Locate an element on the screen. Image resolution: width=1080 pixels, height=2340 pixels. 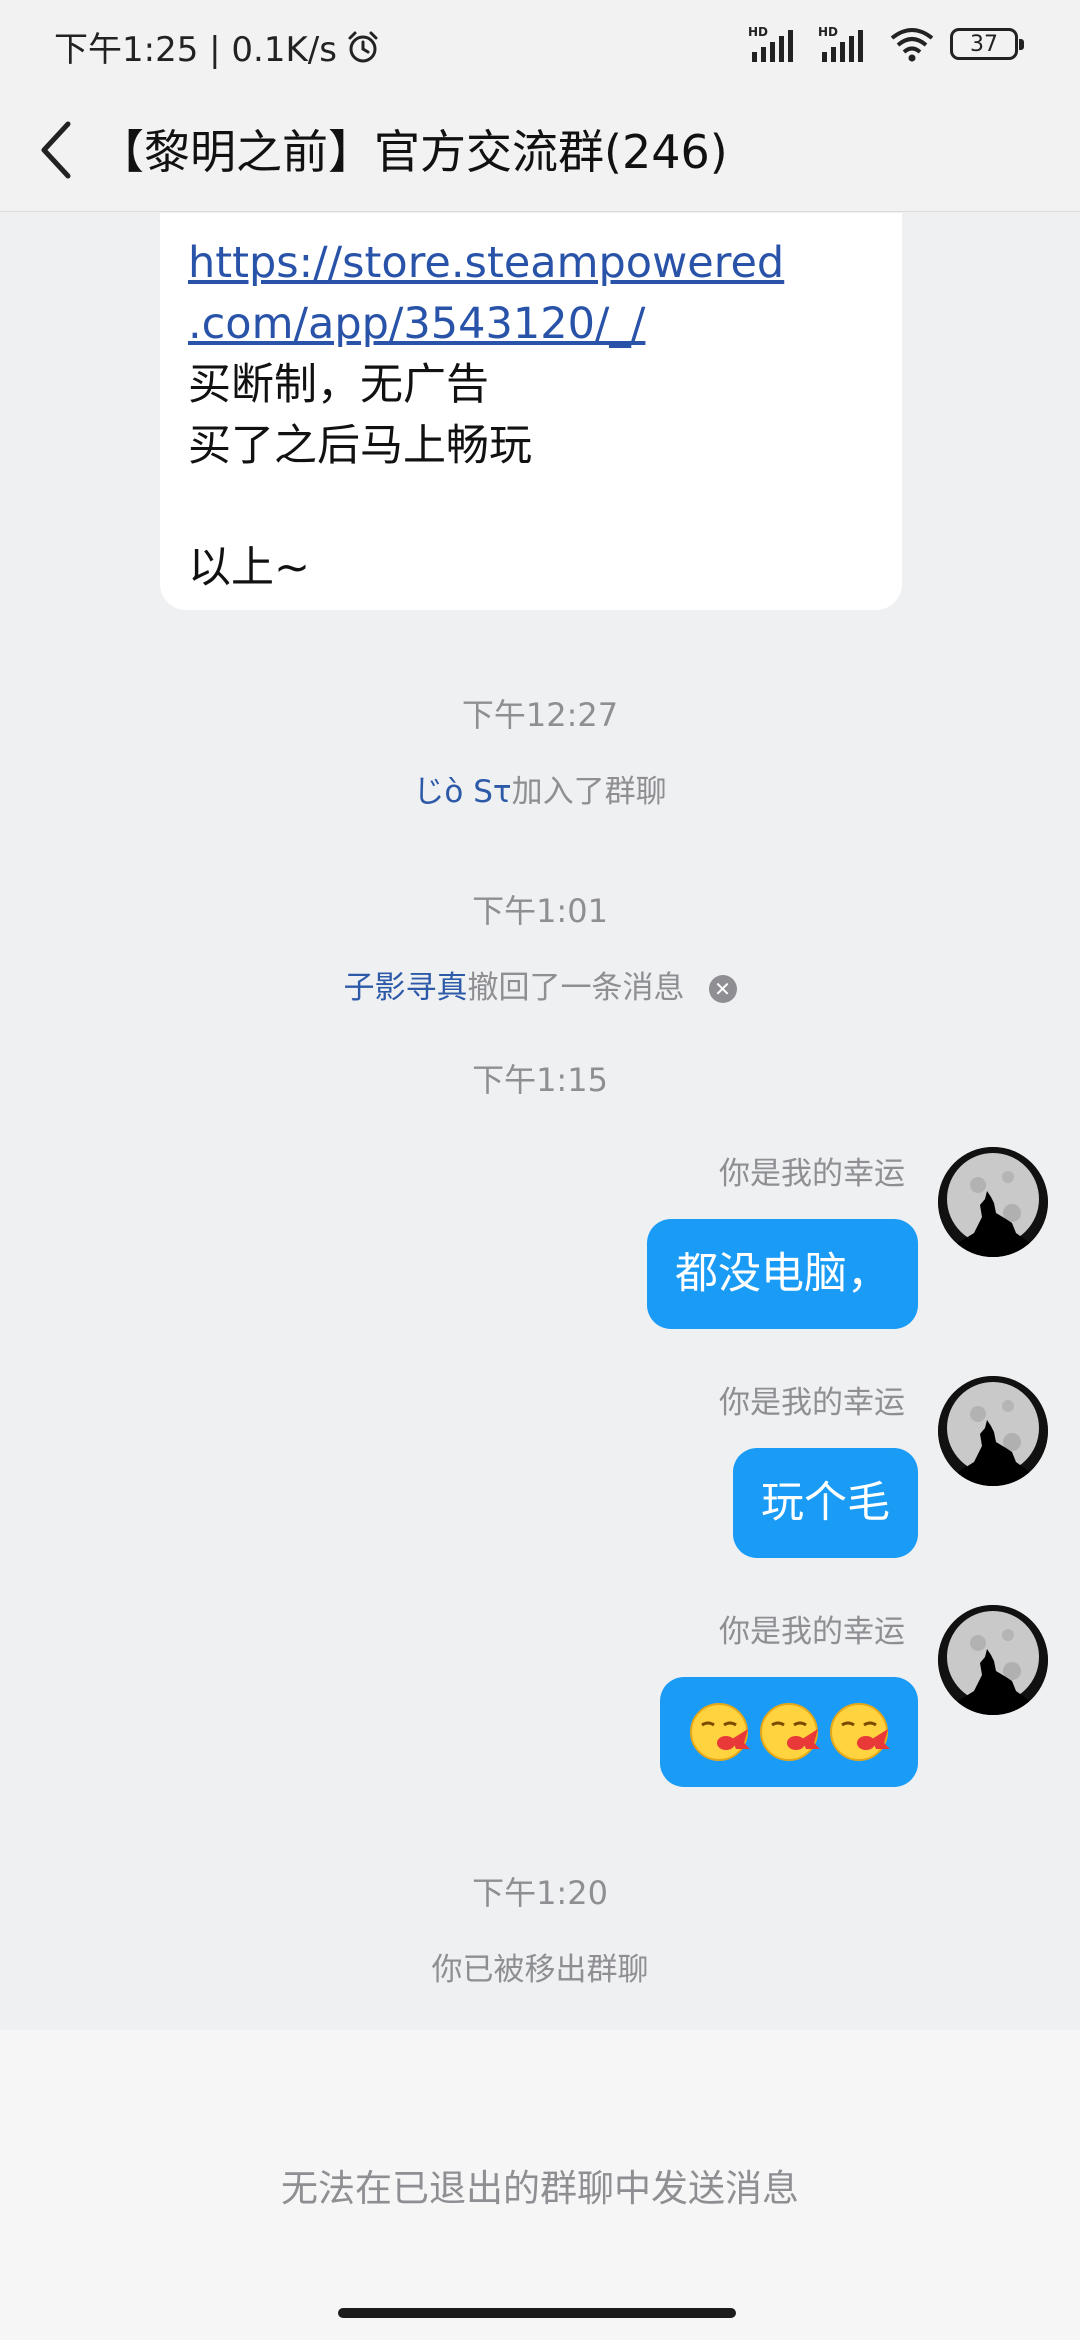
status-right: HD HD 37 is located at coordinates (886, 44).